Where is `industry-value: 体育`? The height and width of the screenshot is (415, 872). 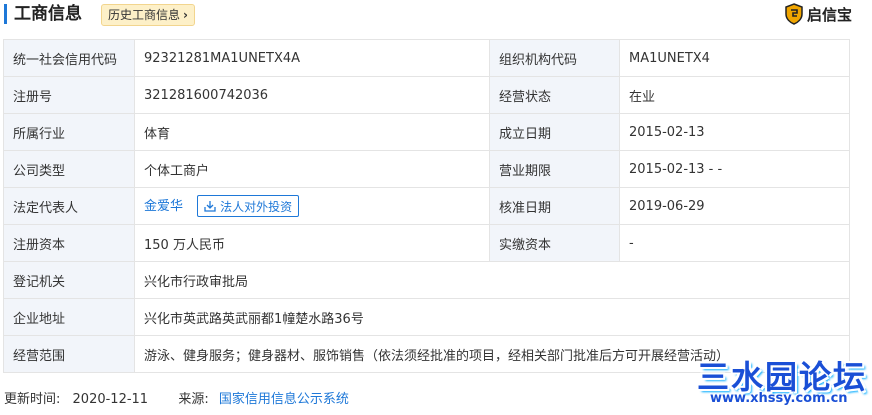
industry-value: 体育 is located at coordinates (312, 132).